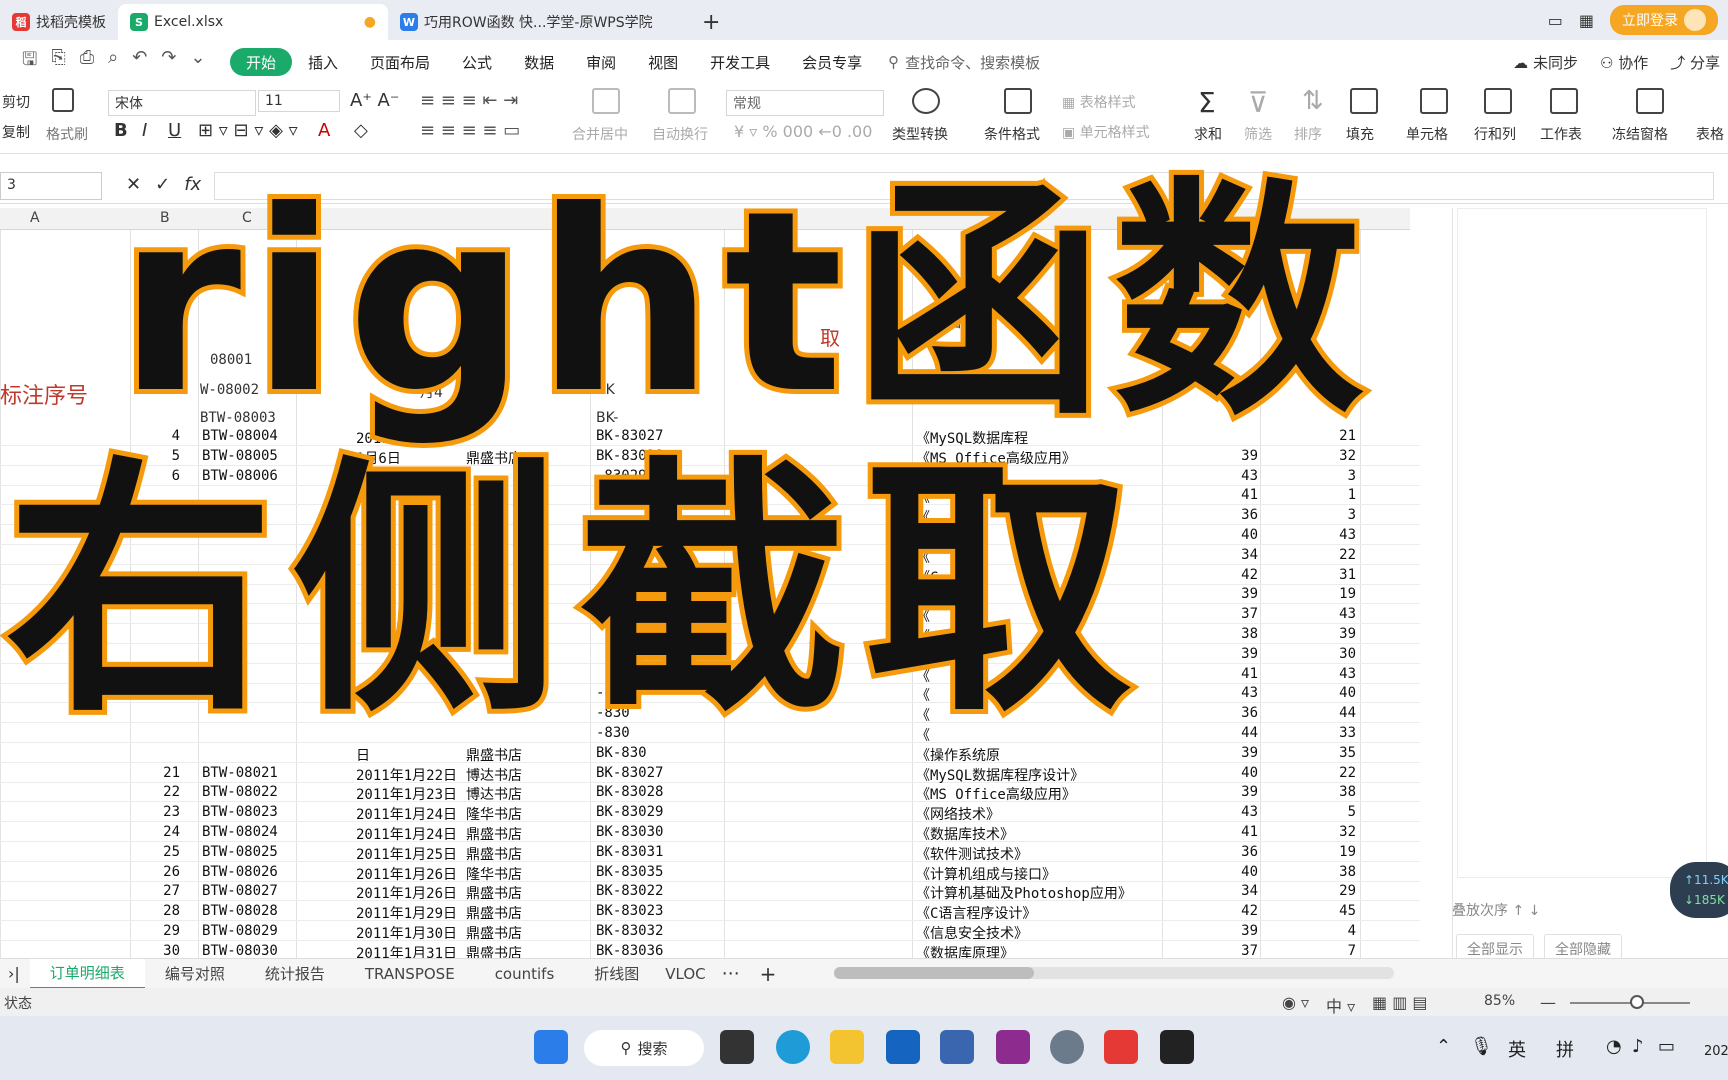 Image resolution: width=1728 pixels, height=1080 pixels. Describe the element at coordinates (600, 134) in the screenshot. I see `merge-center-button: 合并居中` at that location.